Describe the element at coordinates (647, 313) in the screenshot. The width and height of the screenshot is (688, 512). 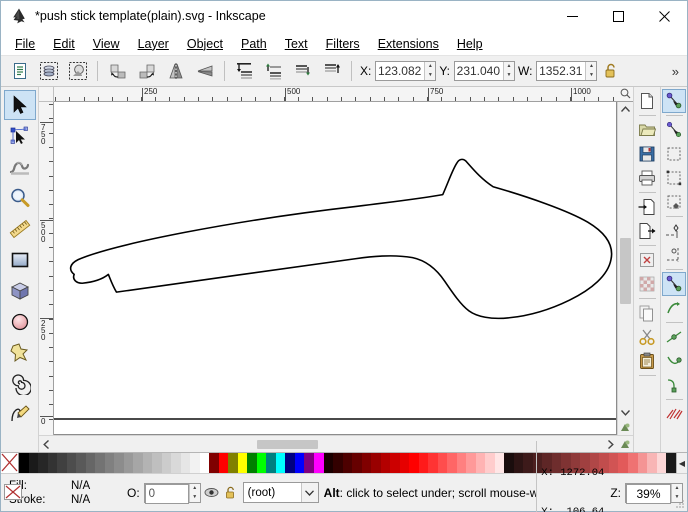
I see `copy-icon` at that location.